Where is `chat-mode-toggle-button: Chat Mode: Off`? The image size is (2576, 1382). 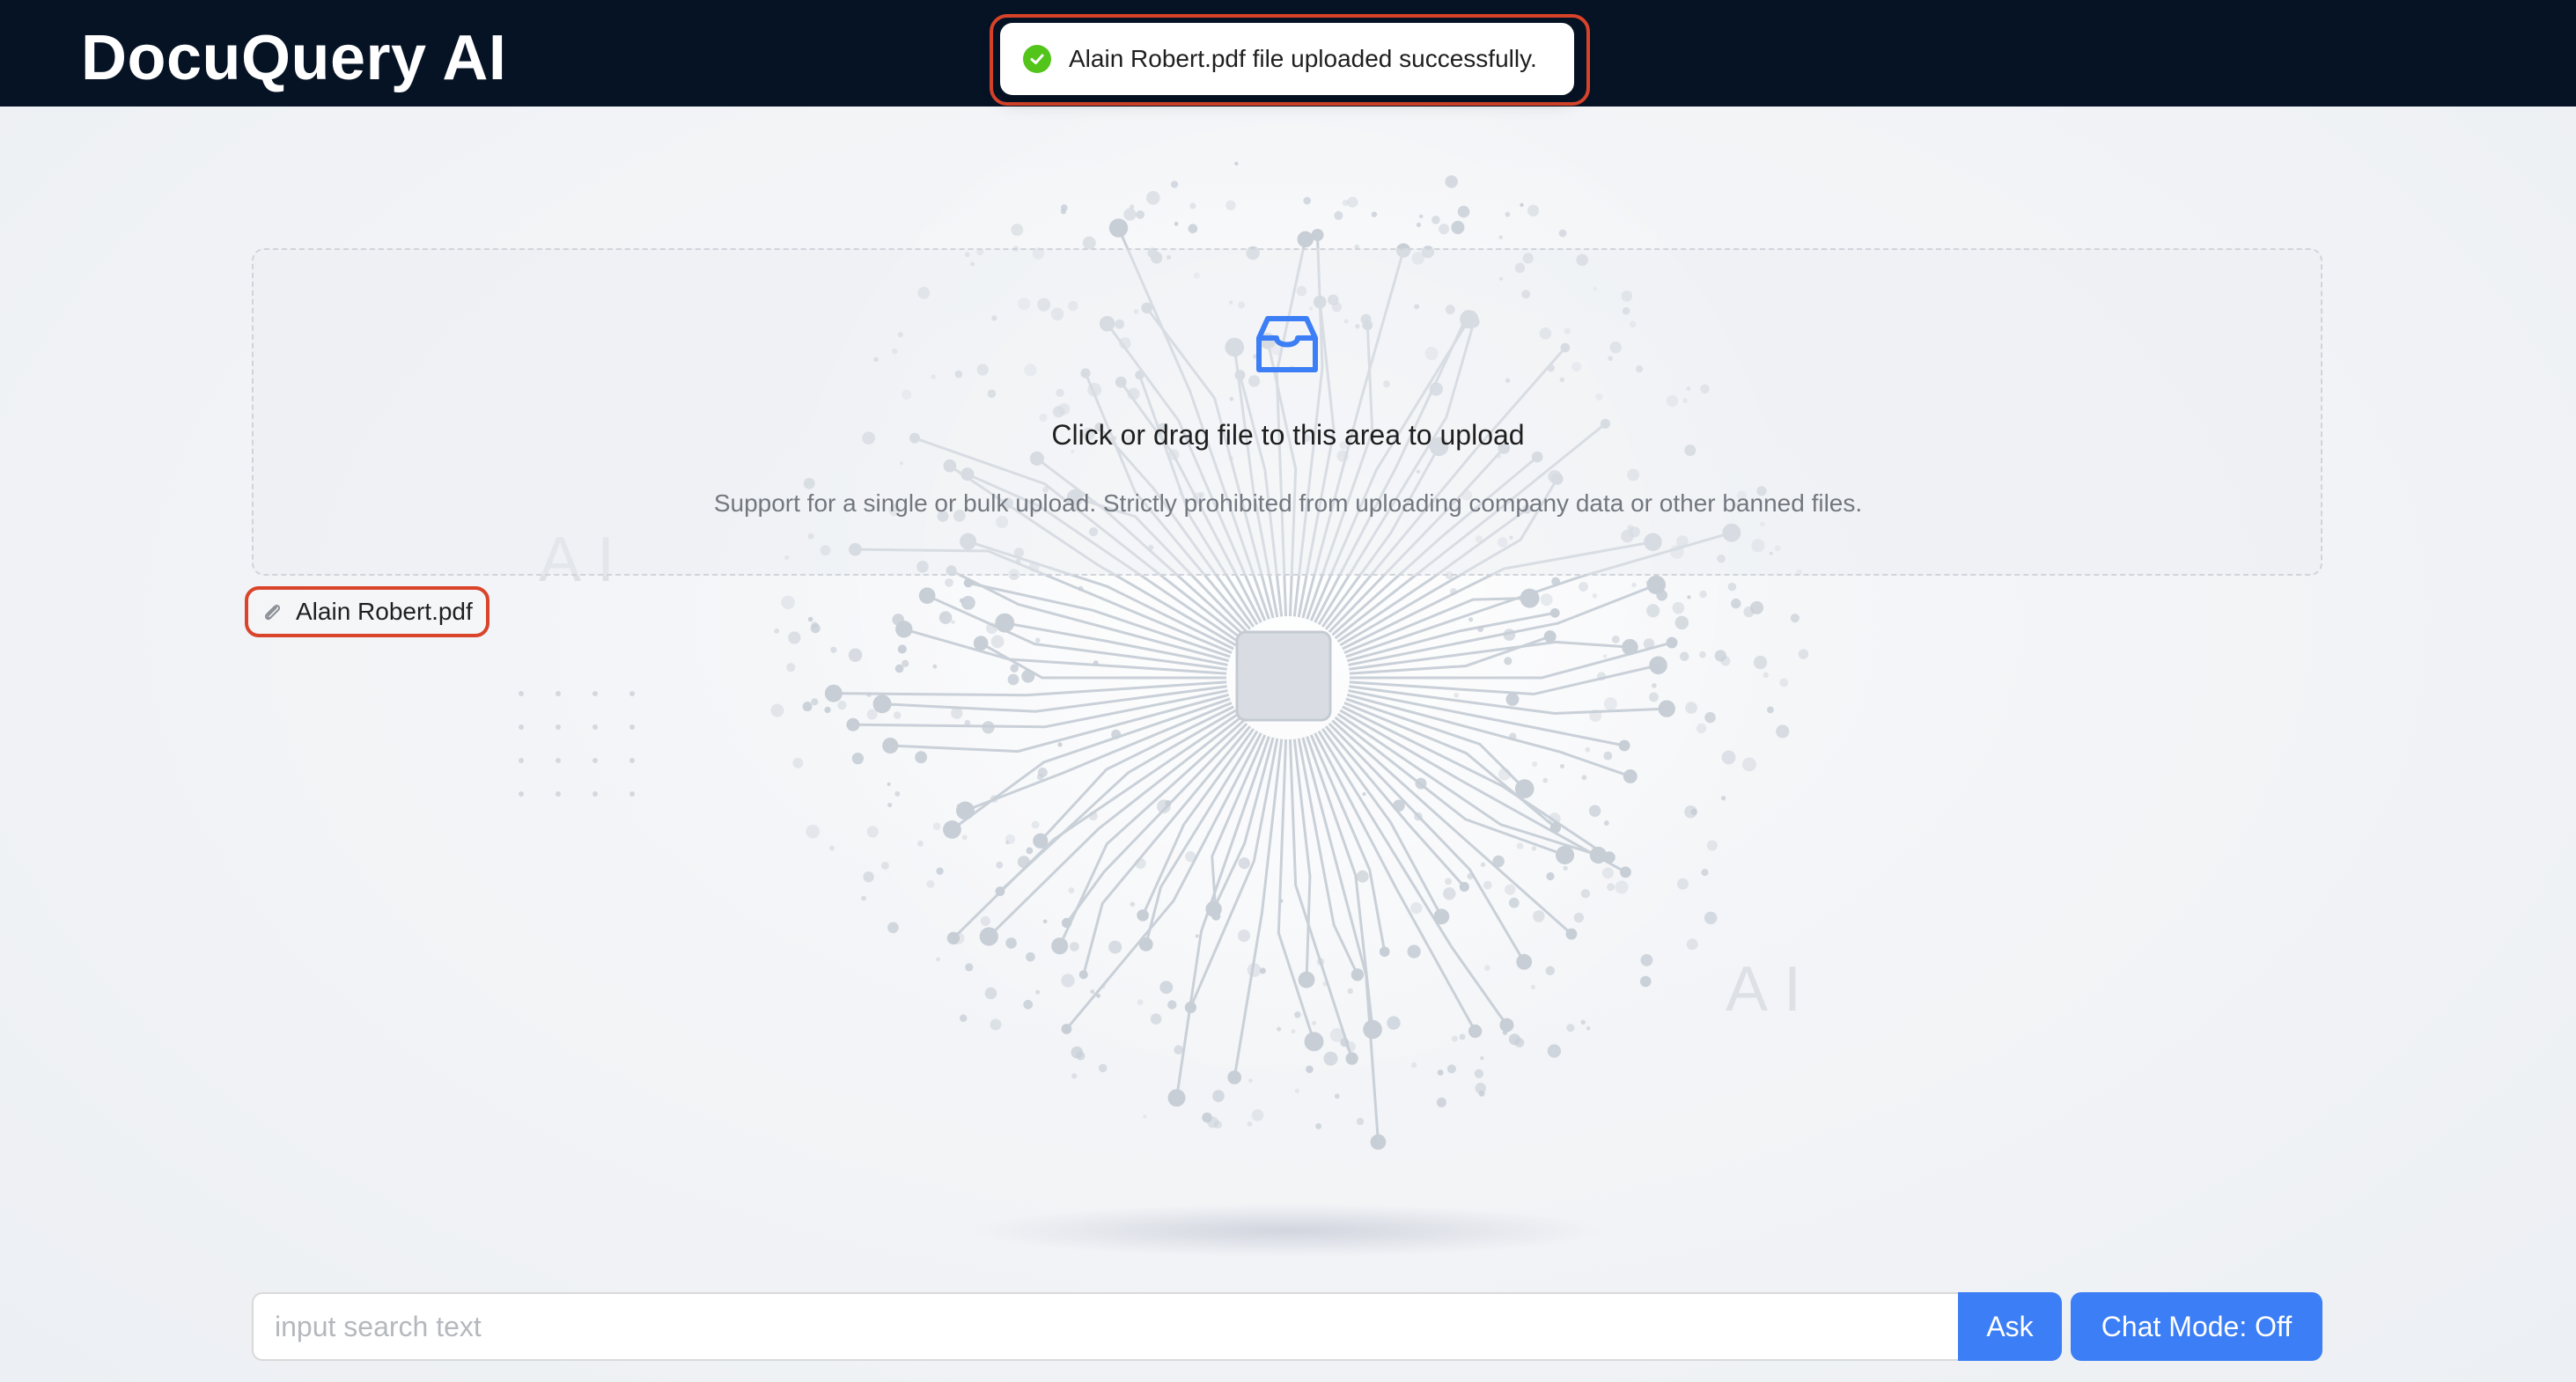
chat-mode-toggle-button: Chat Mode: Off is located at coordinates (2196, 1326).